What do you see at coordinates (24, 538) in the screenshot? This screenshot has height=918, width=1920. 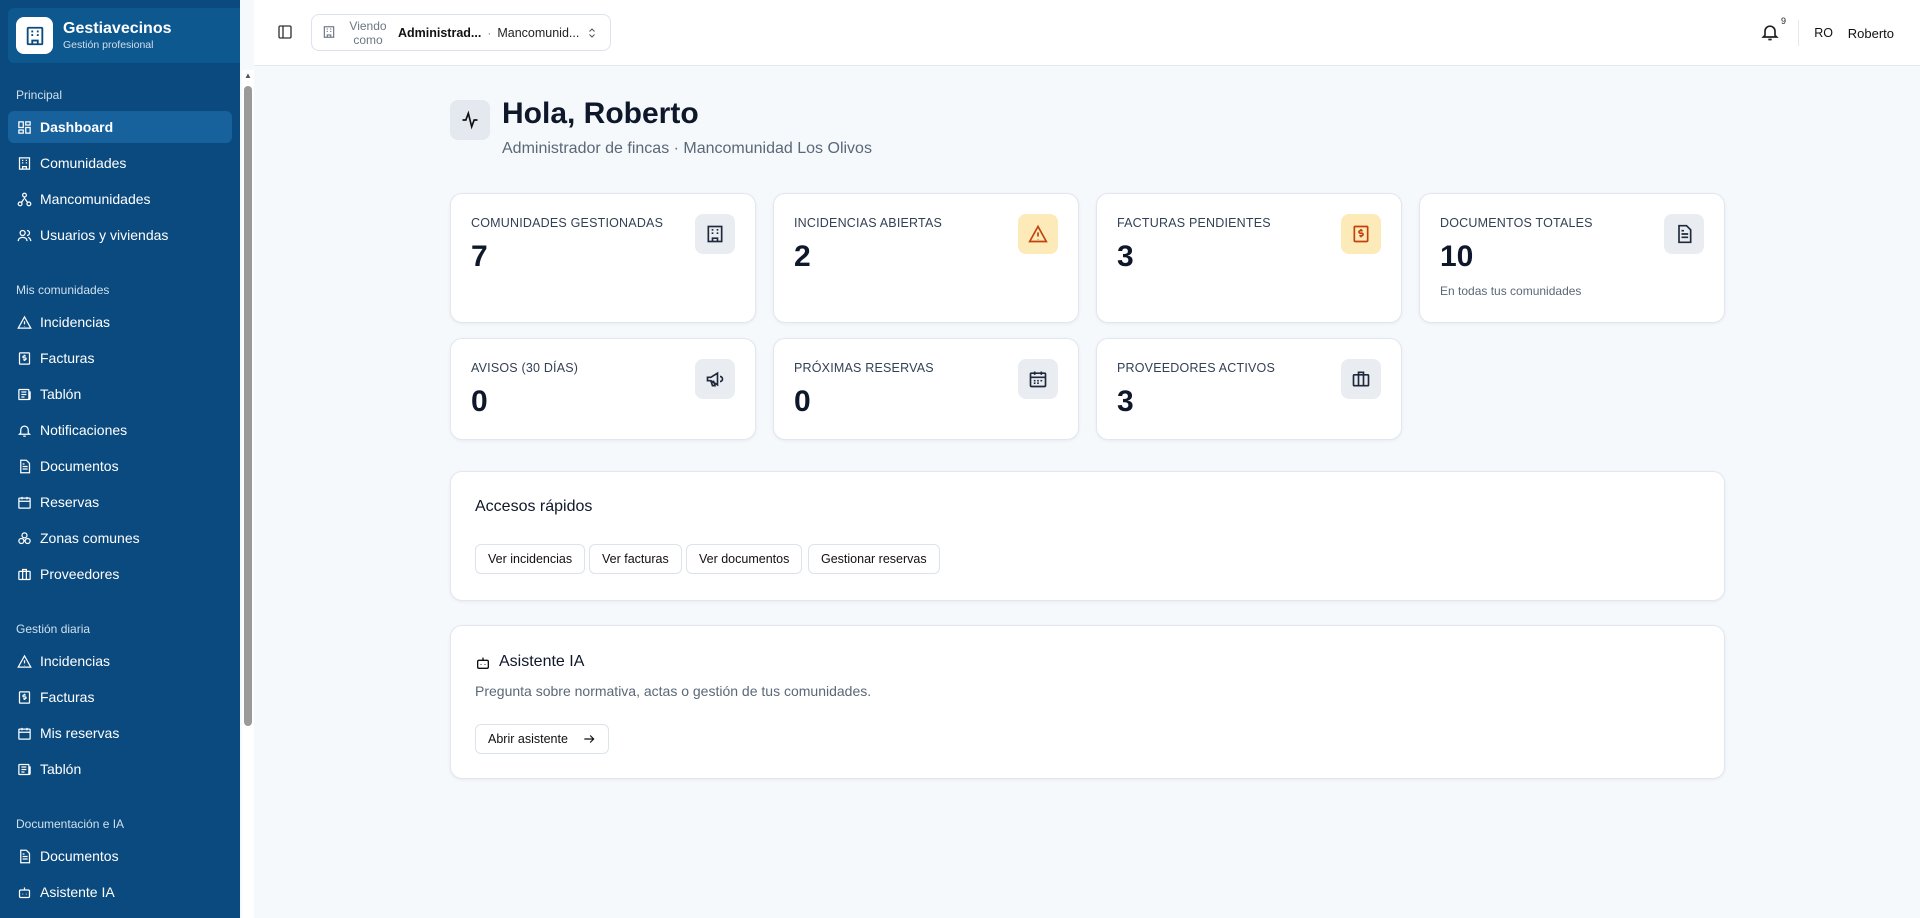 I see `shapes-icon` at bounding box center [24, 538].